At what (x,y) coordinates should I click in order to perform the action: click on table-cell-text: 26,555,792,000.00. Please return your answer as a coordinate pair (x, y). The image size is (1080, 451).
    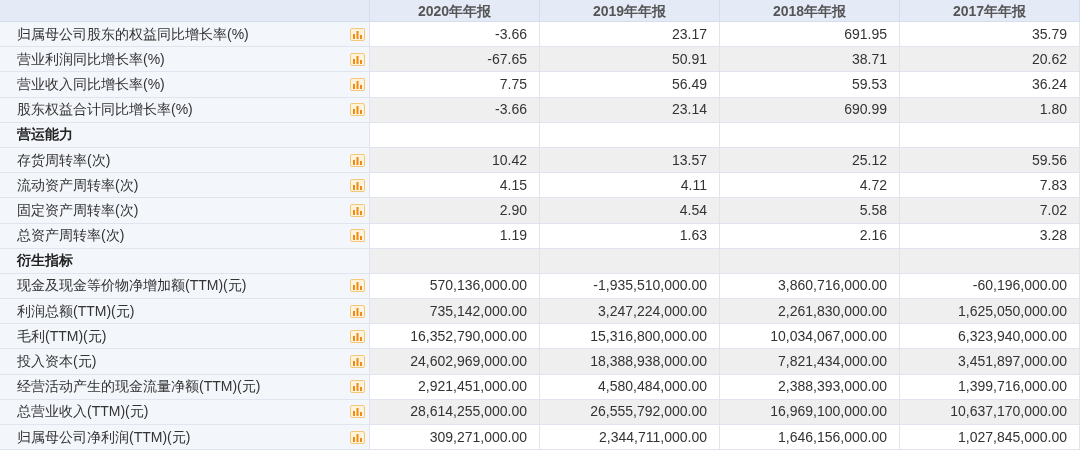
    Looking at the image, I should click on (648, 412).